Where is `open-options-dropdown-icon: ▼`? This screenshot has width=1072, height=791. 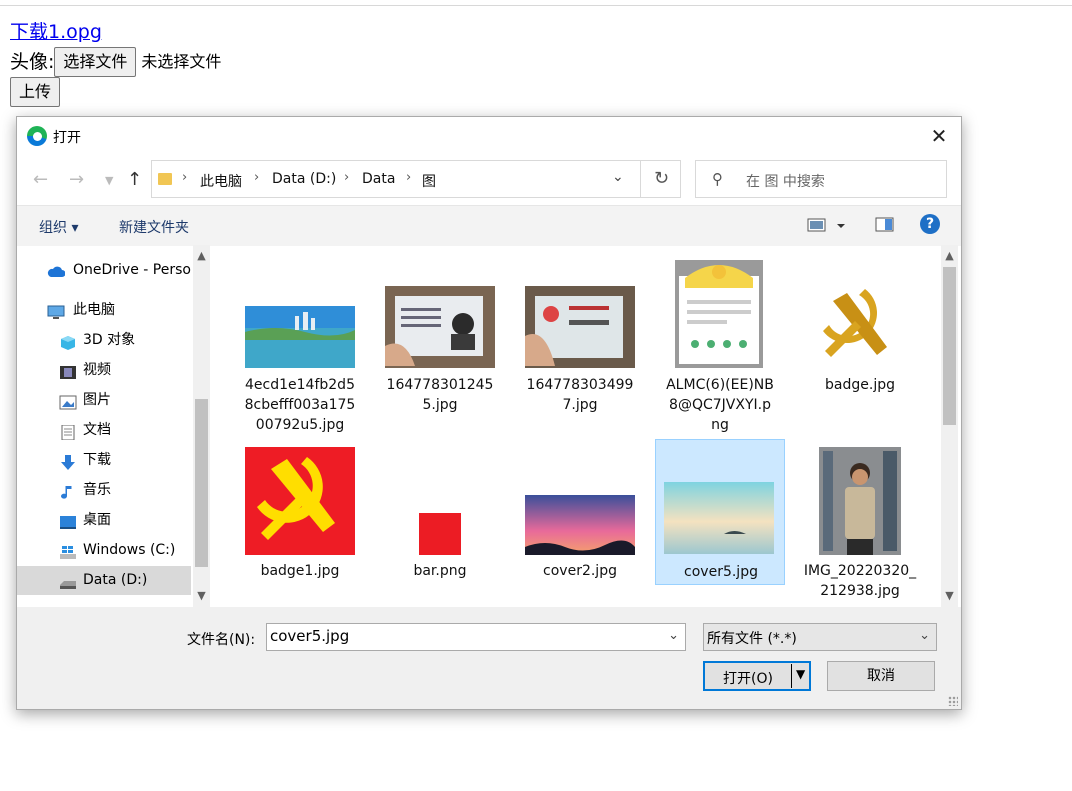 open-options-dropdown-icon: ▼ is located at coordinates (800, 674).